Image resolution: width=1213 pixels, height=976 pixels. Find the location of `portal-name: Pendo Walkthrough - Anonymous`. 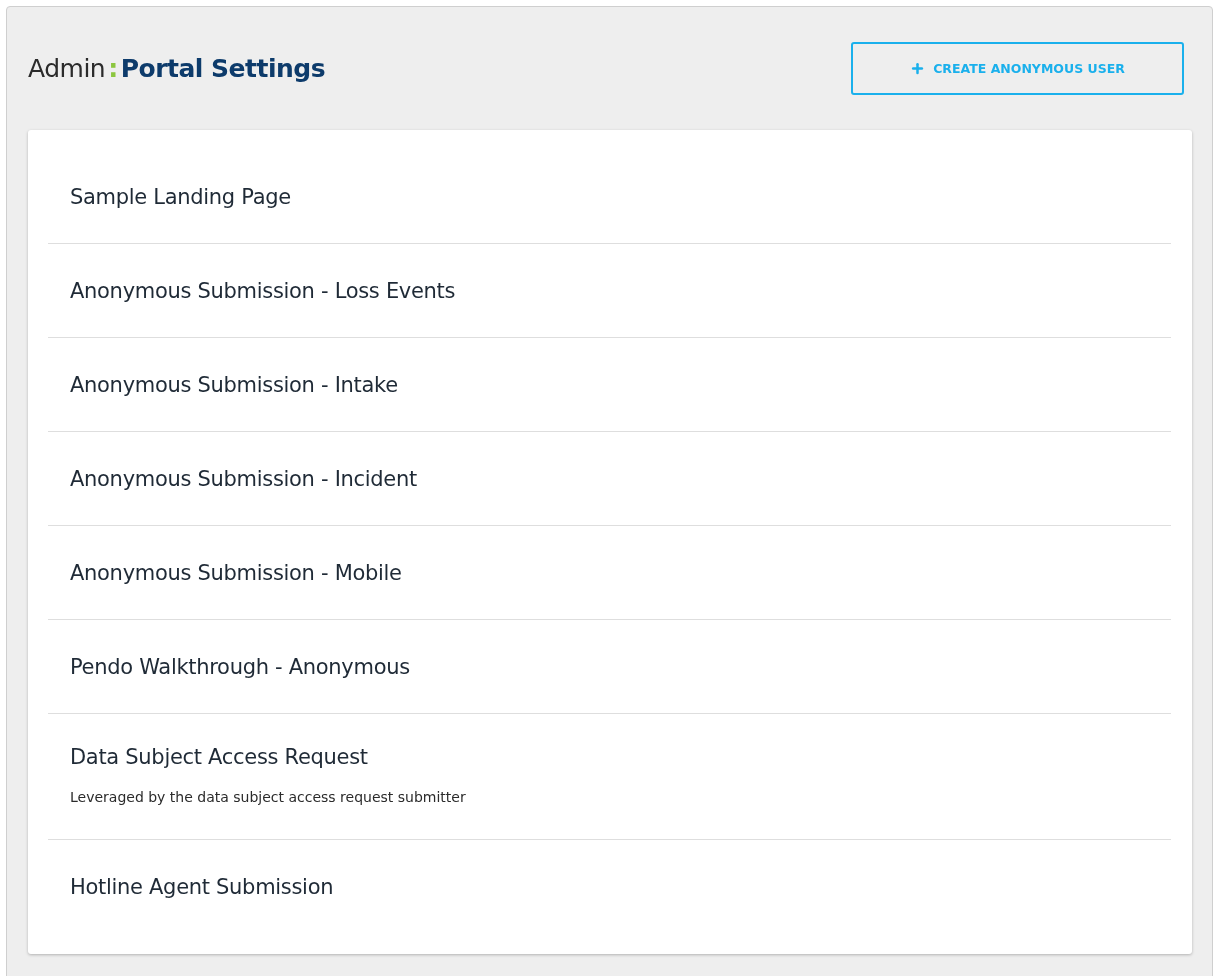

portal-name: Pendo Walkthrough - Anonymous is located at coordinates (609, 666).